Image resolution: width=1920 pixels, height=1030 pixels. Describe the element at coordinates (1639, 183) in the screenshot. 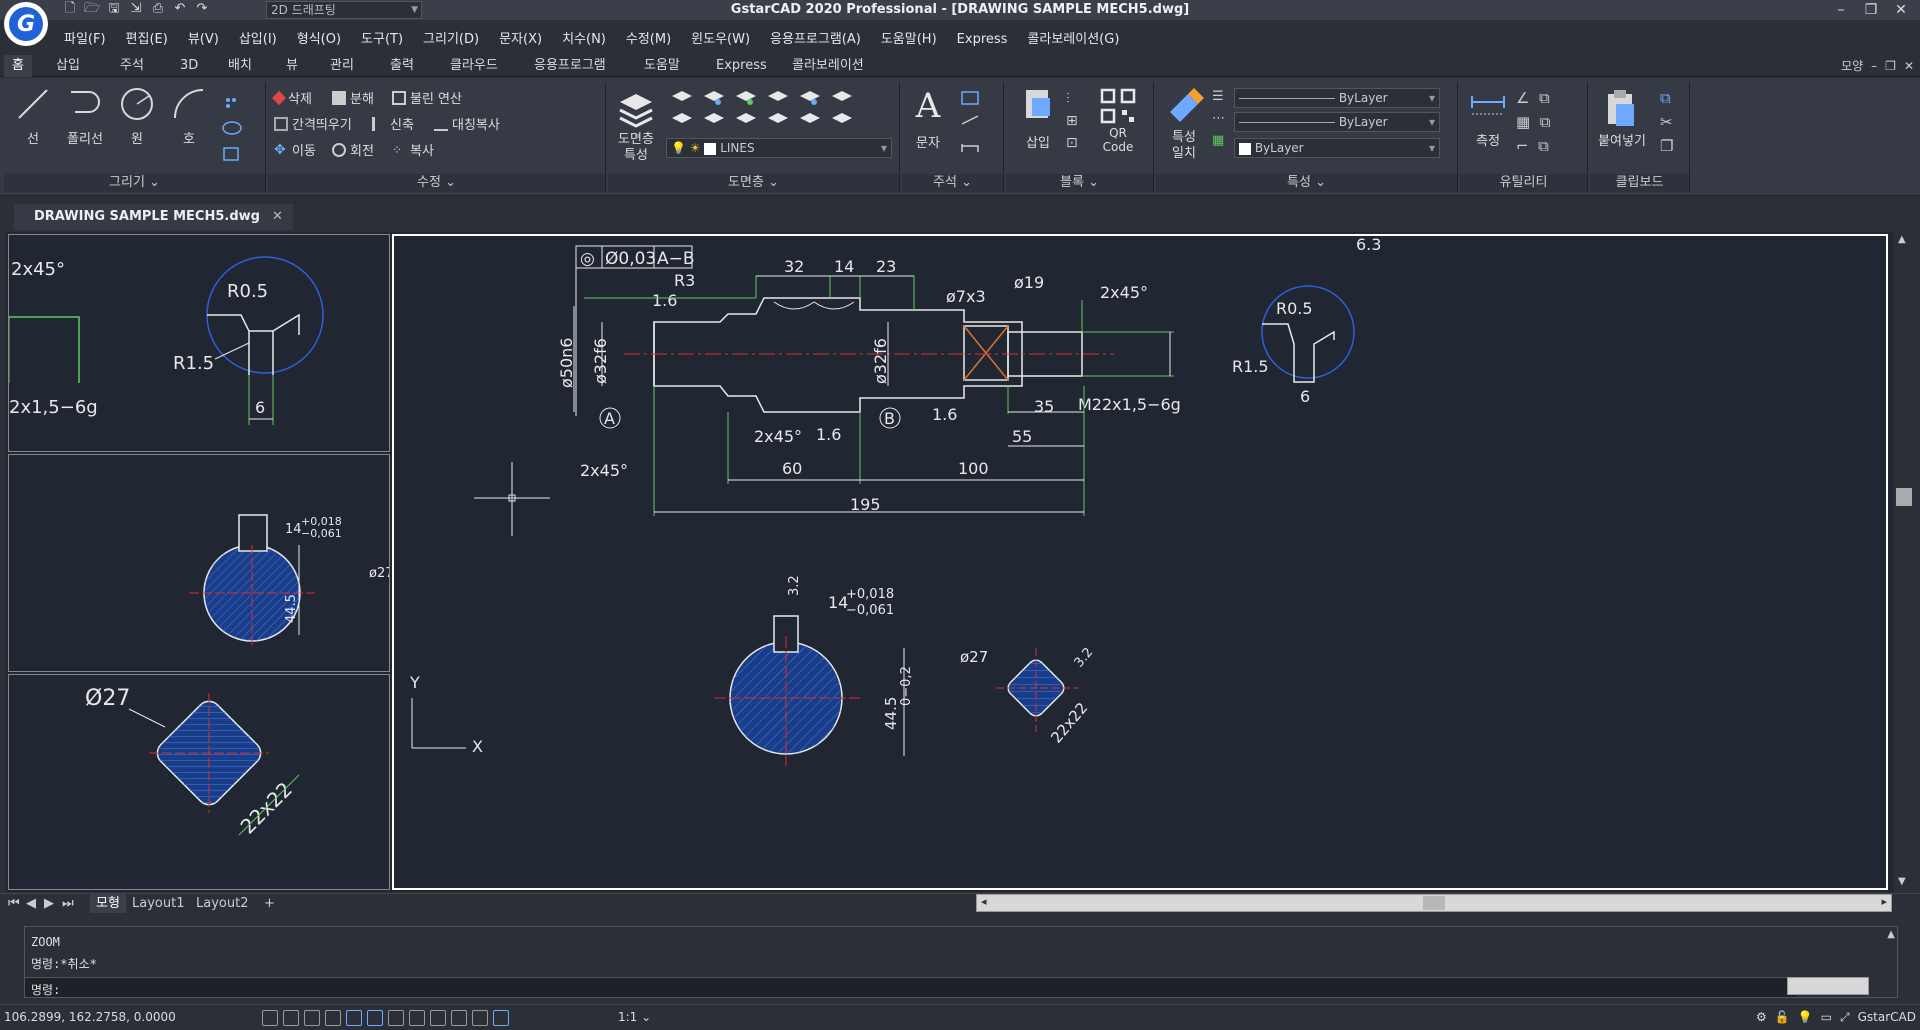

I see `panel-clipboard-title: 클립보드` at that location.